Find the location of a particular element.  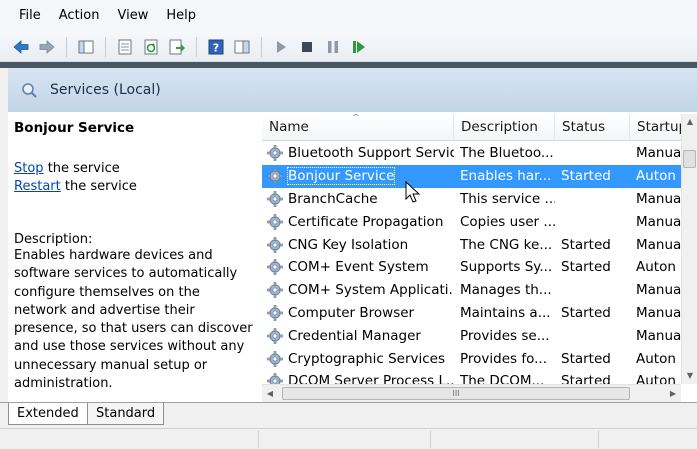

service-name-cell: COM+ Event System is located at coordinates (358, 267).